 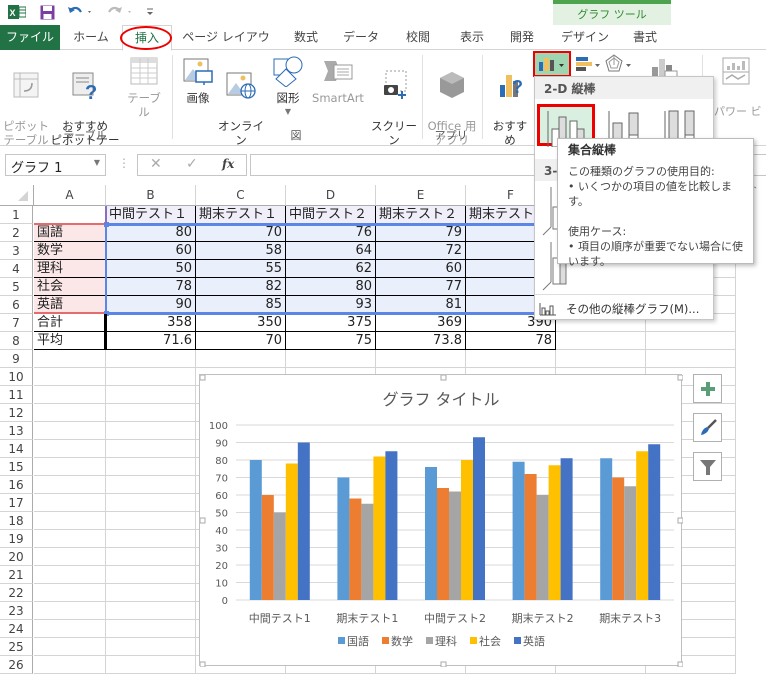 What do you see at coordinates (16, 575) in the screenshot?
I see `row-header: 21` at bounding box center [16, 575].